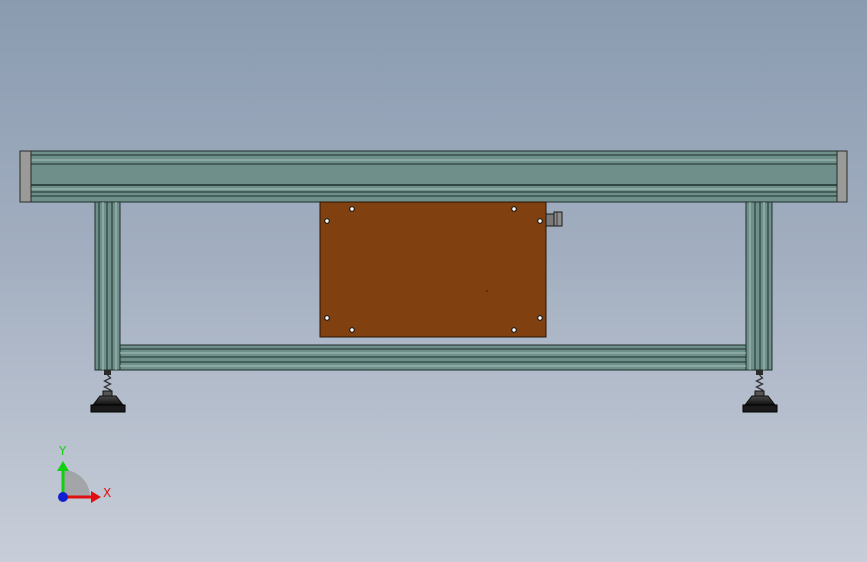  What do you see at coordinates (433, 357) in the screenshot?
I see `lower-cross-beam` at bounding box center [433, 357].